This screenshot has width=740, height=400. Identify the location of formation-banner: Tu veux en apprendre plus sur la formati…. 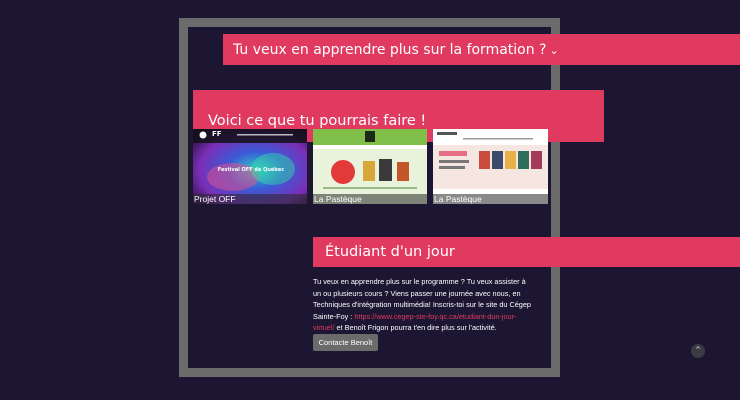
(481, 49).